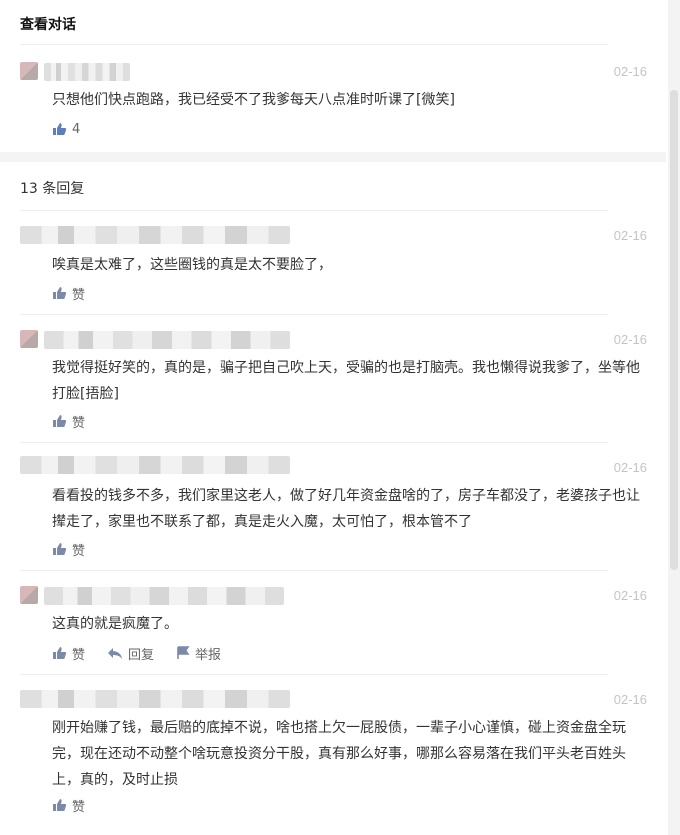 Image resolution: width=680 pixels, height=835 pixels. Describe the element at coordinates (314, 210) in the screenshot. I see `replies-divider` at that location.